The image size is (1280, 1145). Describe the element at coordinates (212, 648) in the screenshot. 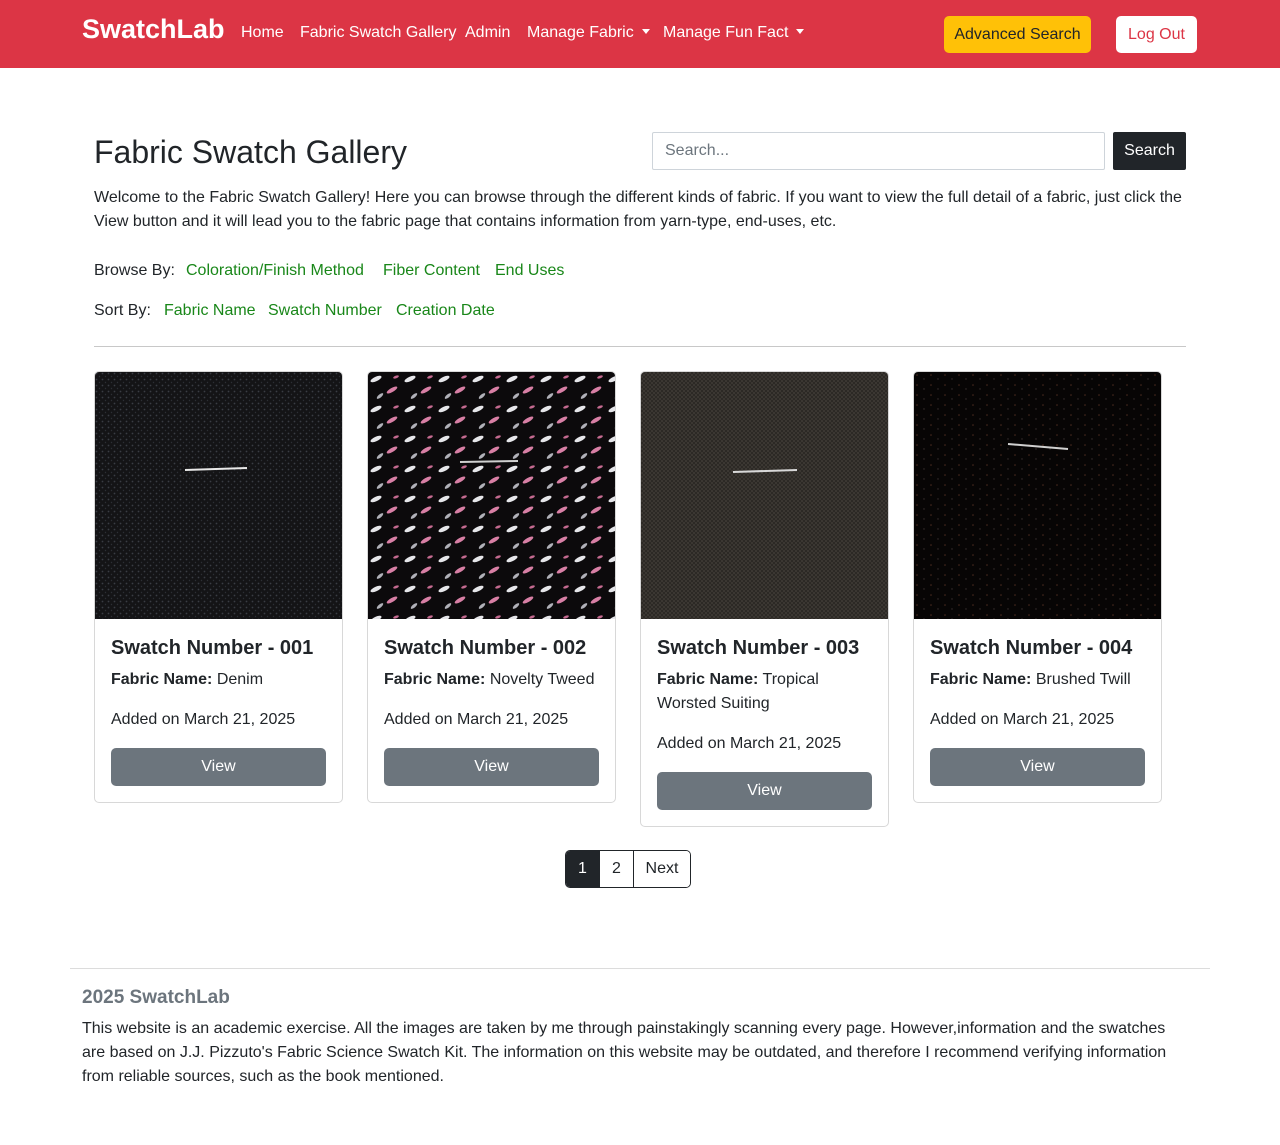

I see `swatch-title: Swatch Number - 001` at that location.